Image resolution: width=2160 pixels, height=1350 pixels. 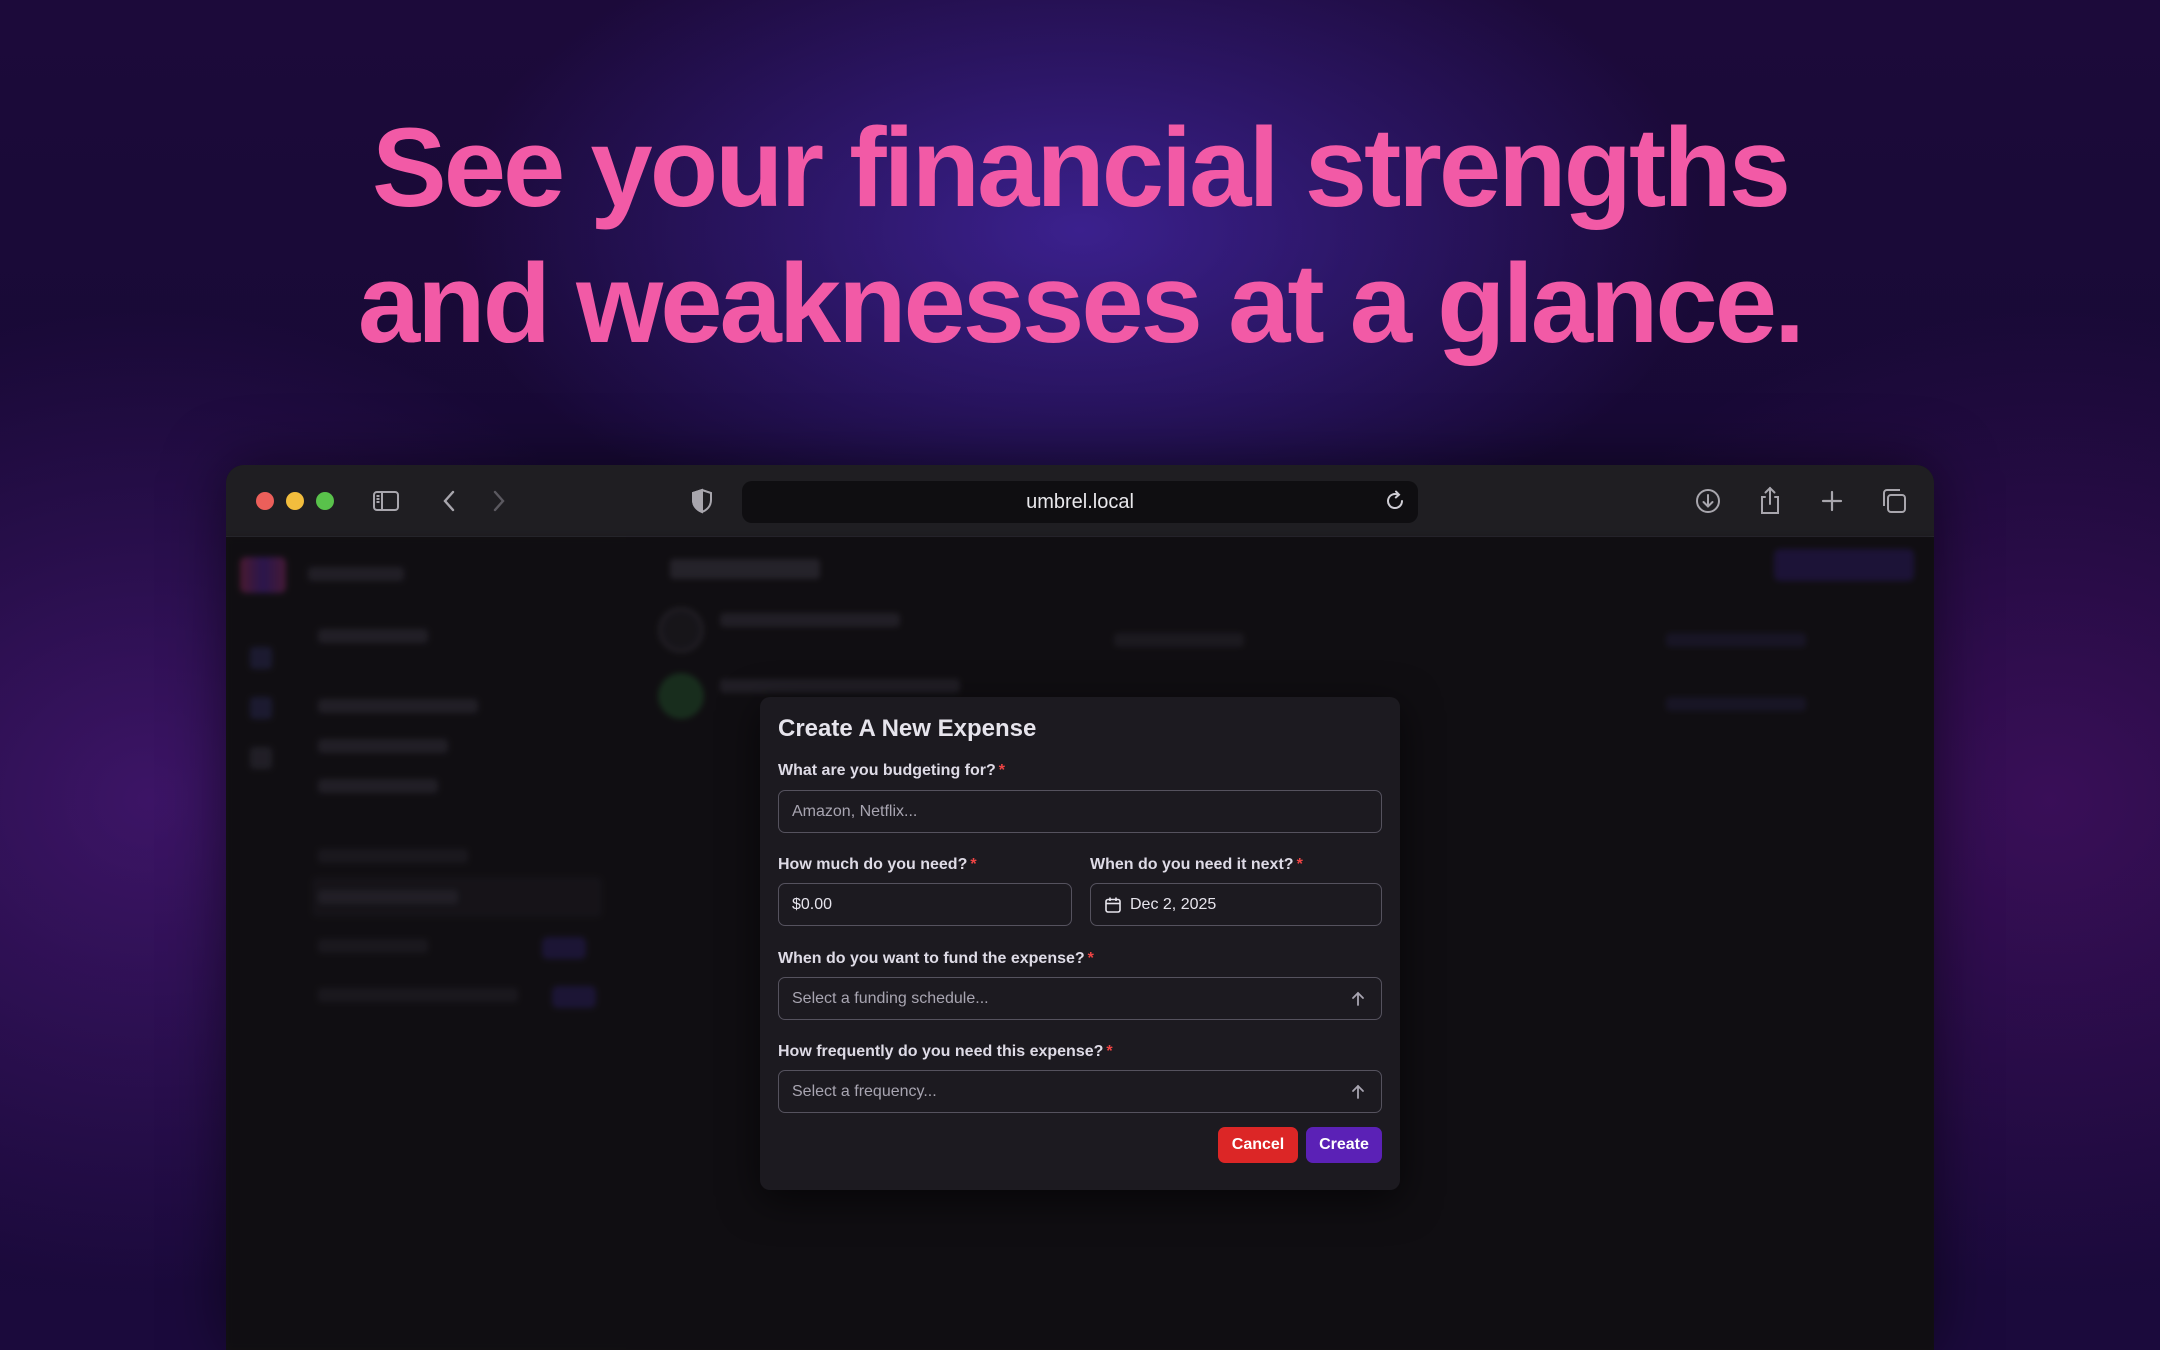 What do you see at coordinates (1344, 1145) in the screenshot?
I see `create-button: Create` at bounding box center [1344, 1145].